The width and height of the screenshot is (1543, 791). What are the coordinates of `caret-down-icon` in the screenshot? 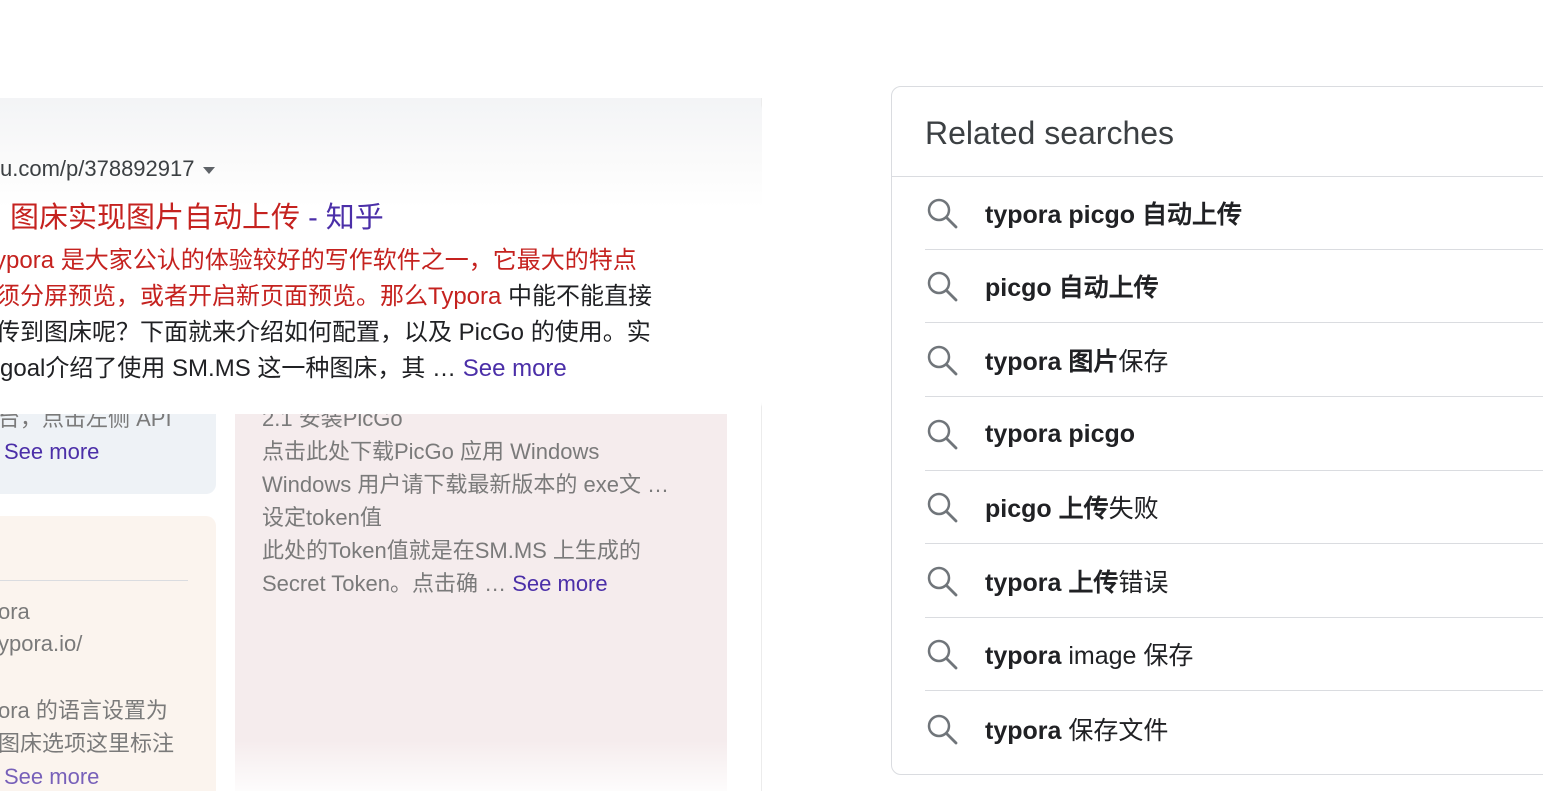 It's located at (208, 170).